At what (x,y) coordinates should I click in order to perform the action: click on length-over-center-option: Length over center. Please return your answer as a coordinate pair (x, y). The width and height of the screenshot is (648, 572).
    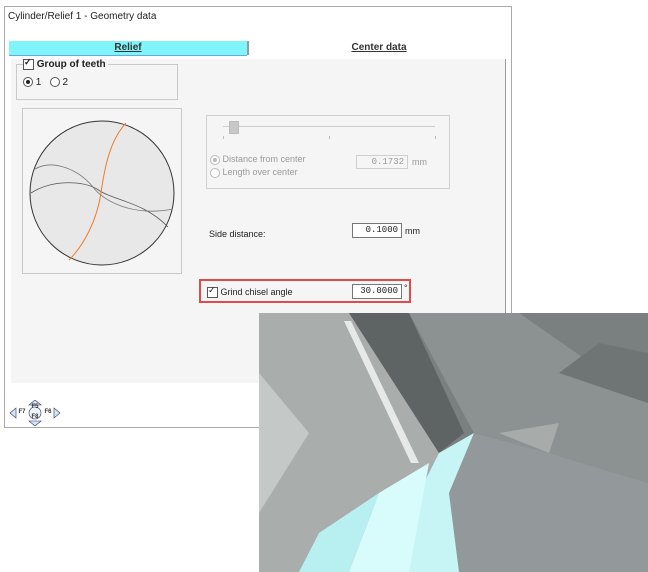
    Looking at the image, I should click on (254, 172).